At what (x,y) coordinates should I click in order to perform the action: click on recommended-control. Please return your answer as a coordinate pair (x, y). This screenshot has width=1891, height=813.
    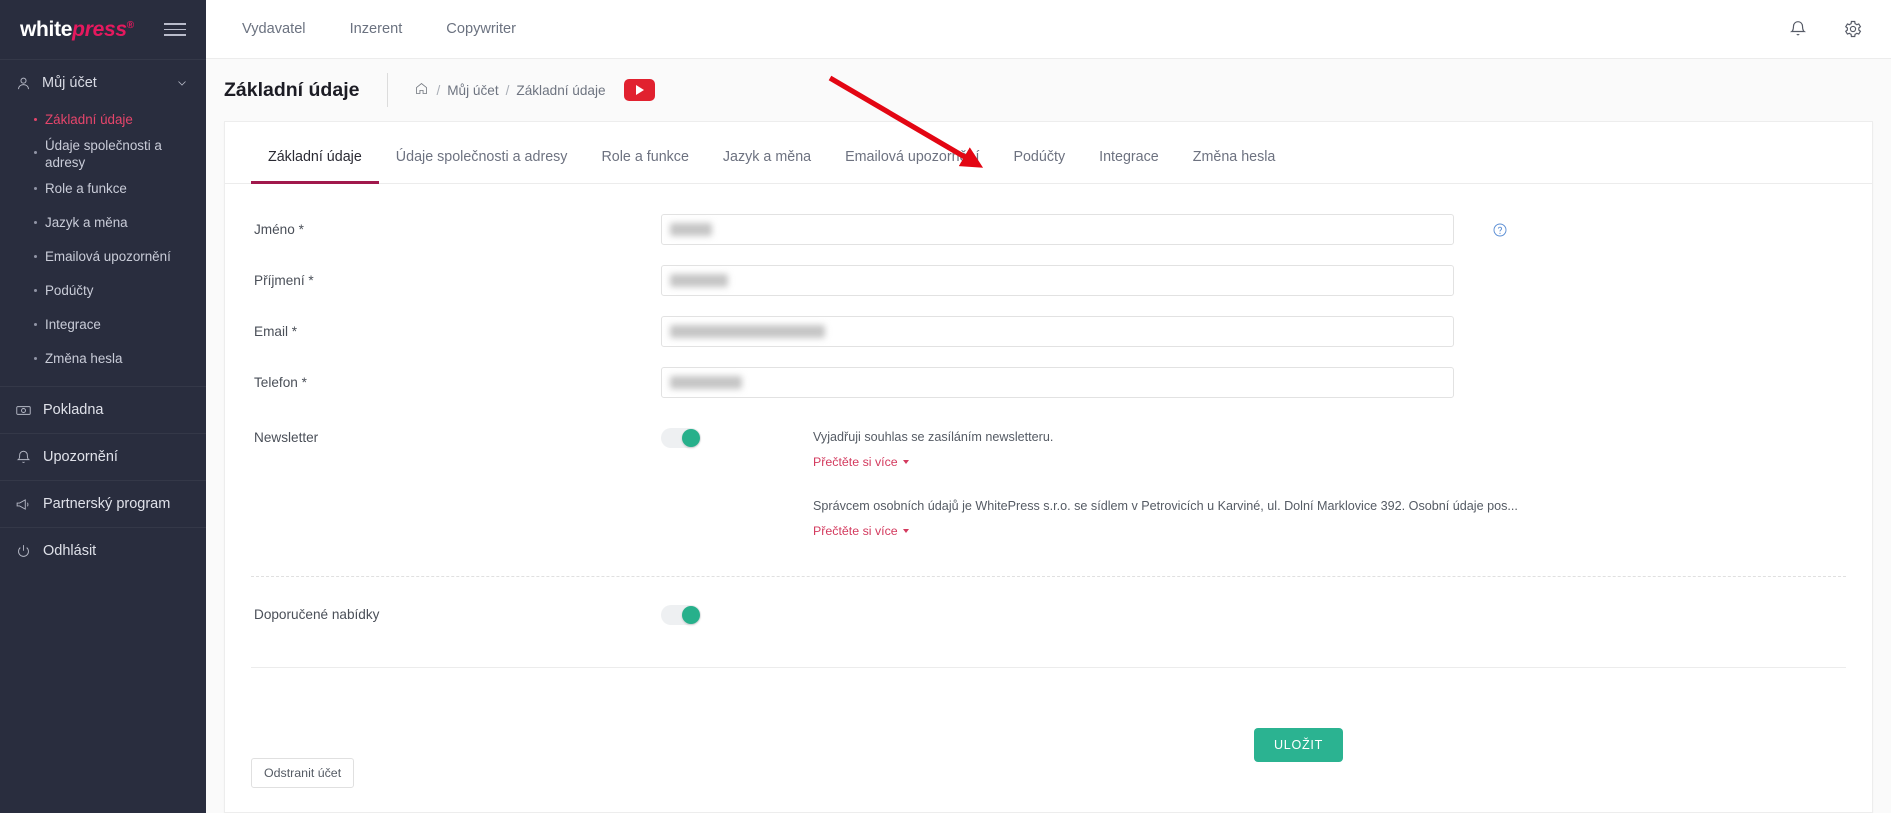
    Looking at the image, I should click on (1253, 614).